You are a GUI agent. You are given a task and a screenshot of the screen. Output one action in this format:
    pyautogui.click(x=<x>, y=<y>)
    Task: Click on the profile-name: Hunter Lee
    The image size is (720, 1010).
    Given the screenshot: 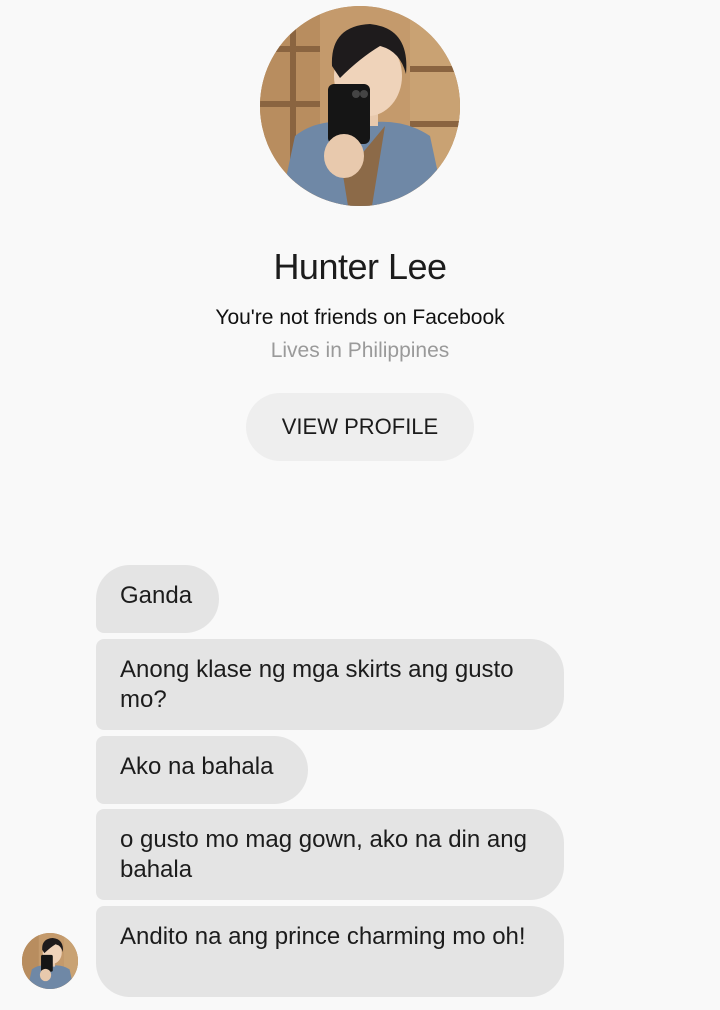 What is the action you would take?
    pyautogui.click(x=360, y=266)
    